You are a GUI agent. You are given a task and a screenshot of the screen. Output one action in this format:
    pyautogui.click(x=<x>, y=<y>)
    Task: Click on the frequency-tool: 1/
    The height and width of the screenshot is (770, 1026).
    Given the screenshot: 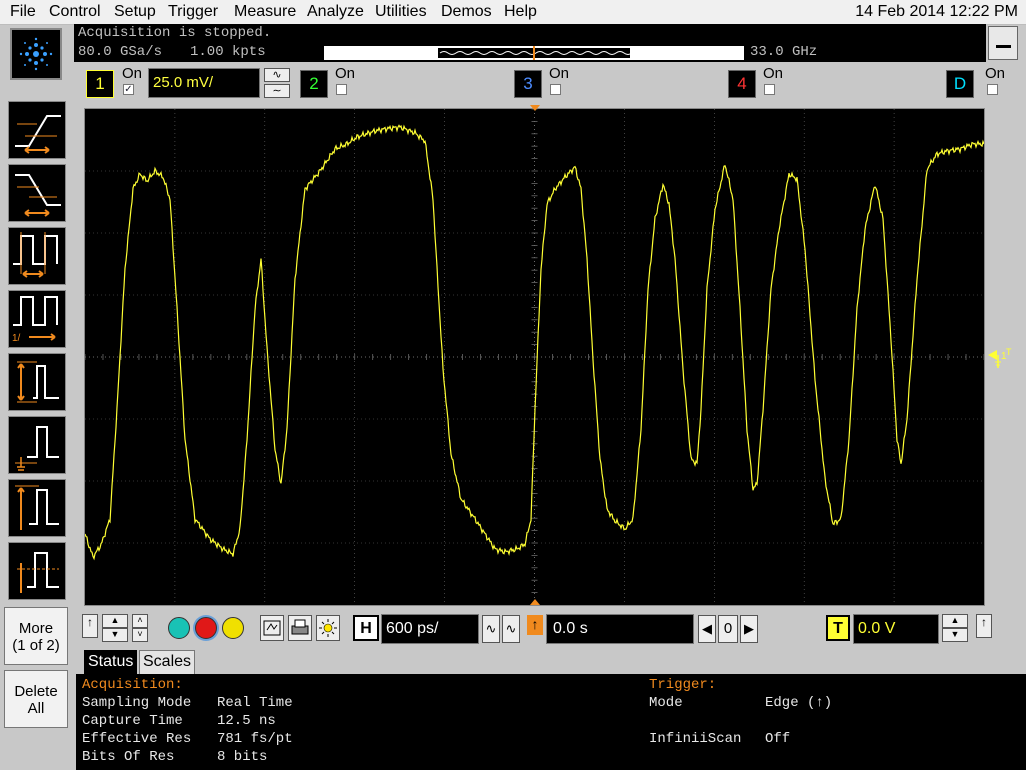 What is the action you would take?
    pyautogui.click(x=37, y=319)
    